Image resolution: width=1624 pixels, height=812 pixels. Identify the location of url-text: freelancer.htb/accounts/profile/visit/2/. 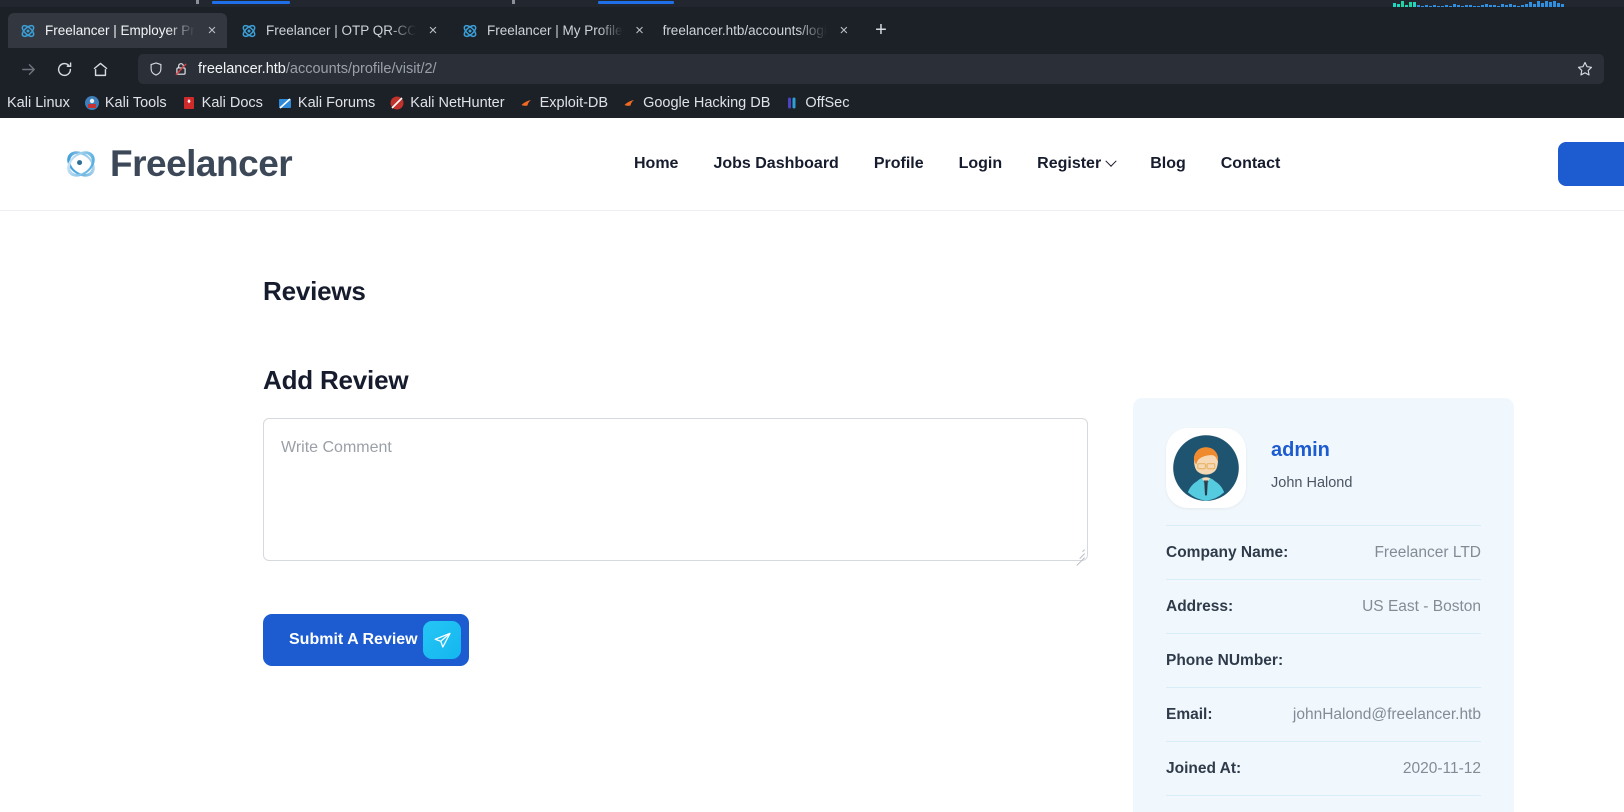
(886, 69).